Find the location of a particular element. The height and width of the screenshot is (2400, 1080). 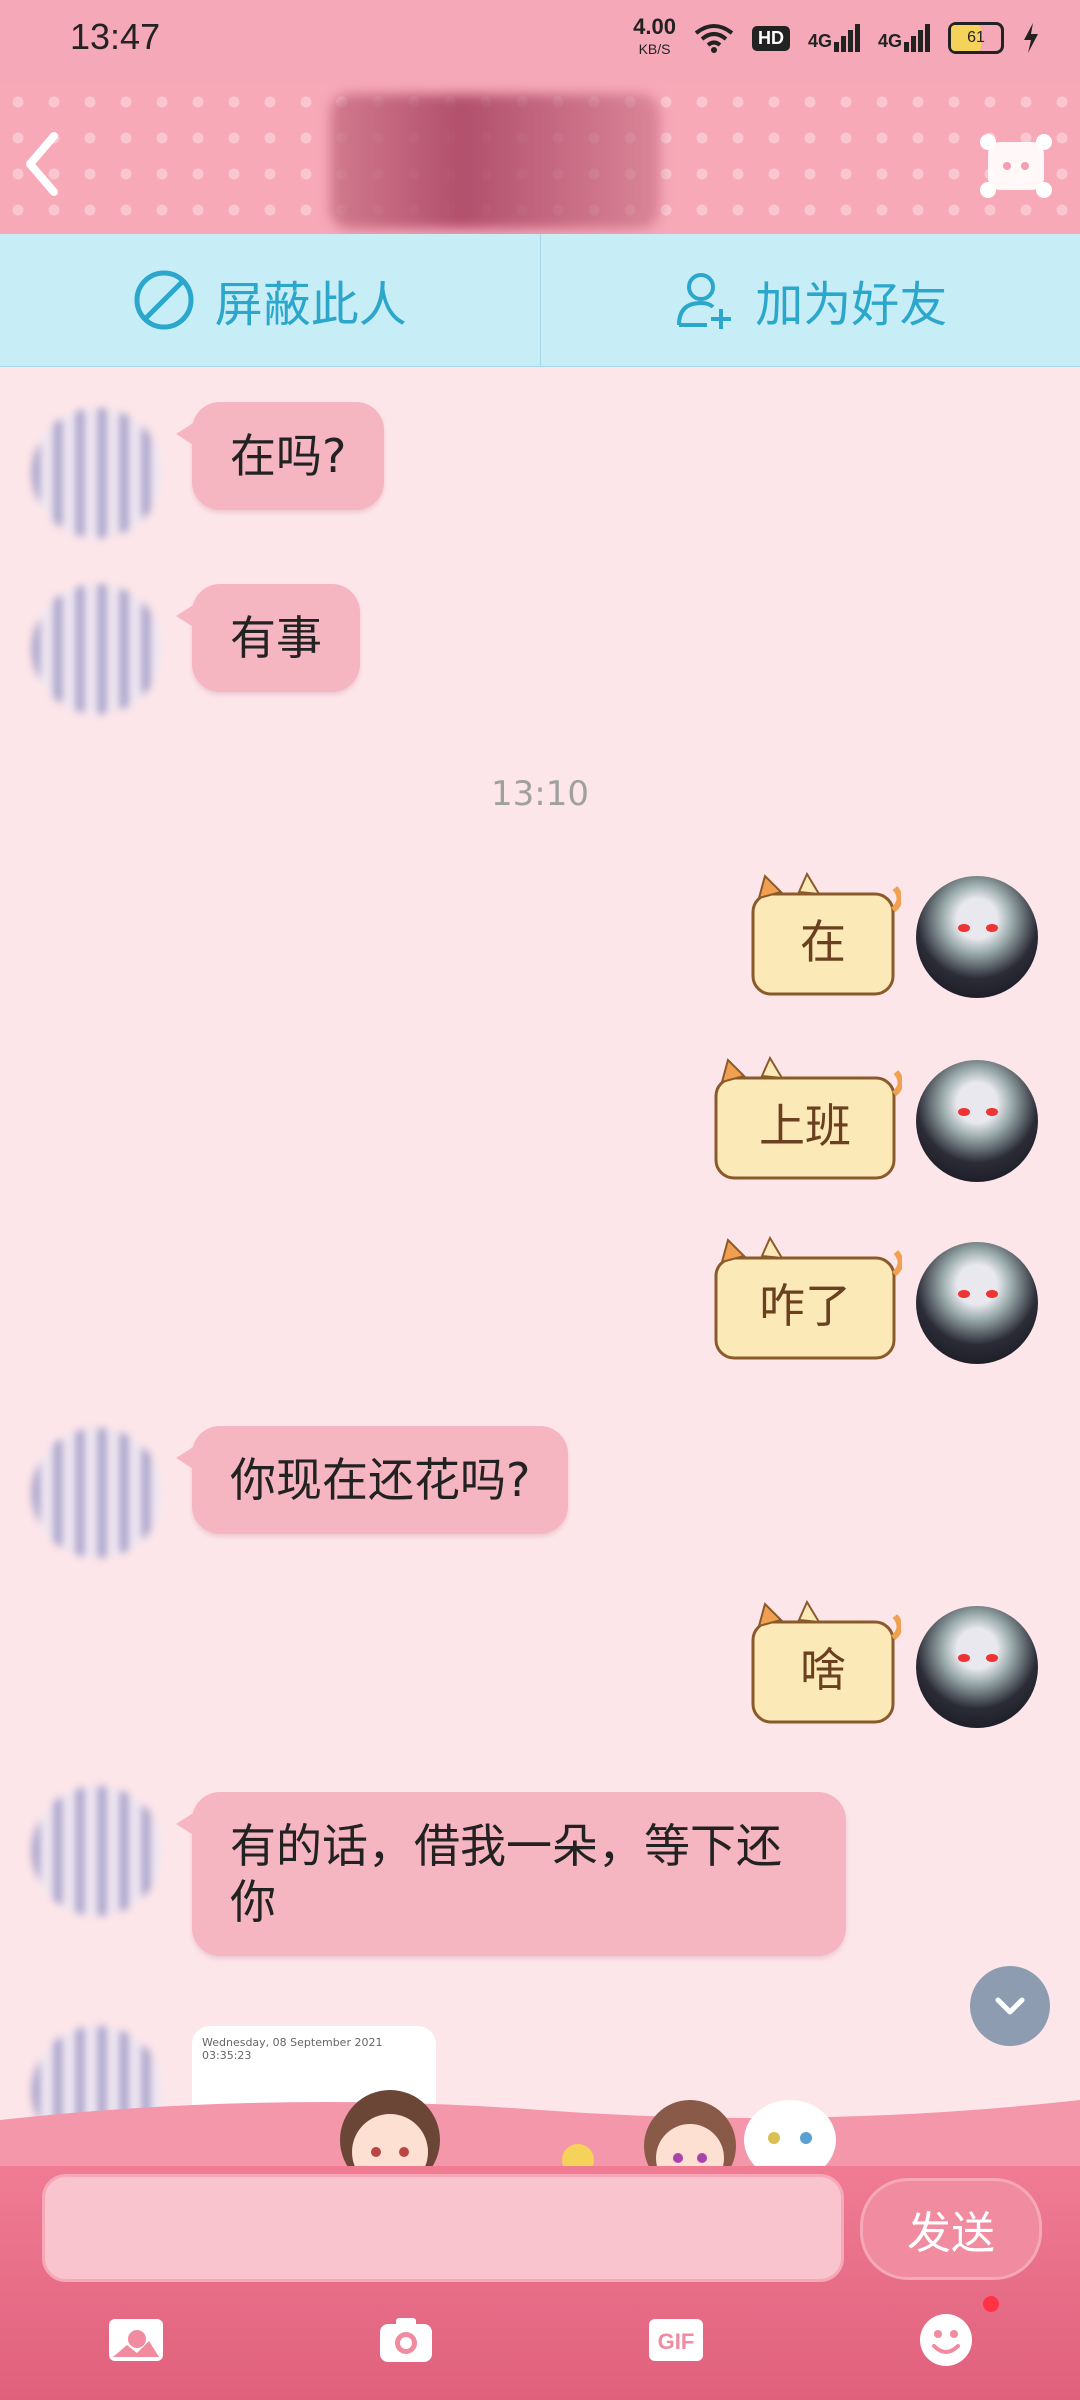

add-user-icon is located at coordinates (704, 301).